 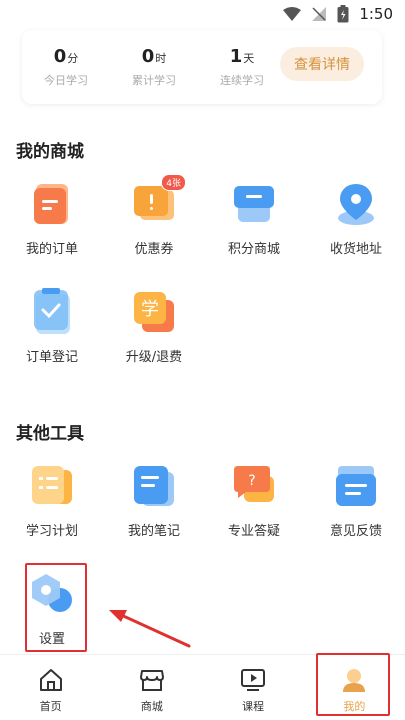 What do you see at coordinates (356, 204) in the screenshot?
I see `location-icon` at bounding box center [356, 204].